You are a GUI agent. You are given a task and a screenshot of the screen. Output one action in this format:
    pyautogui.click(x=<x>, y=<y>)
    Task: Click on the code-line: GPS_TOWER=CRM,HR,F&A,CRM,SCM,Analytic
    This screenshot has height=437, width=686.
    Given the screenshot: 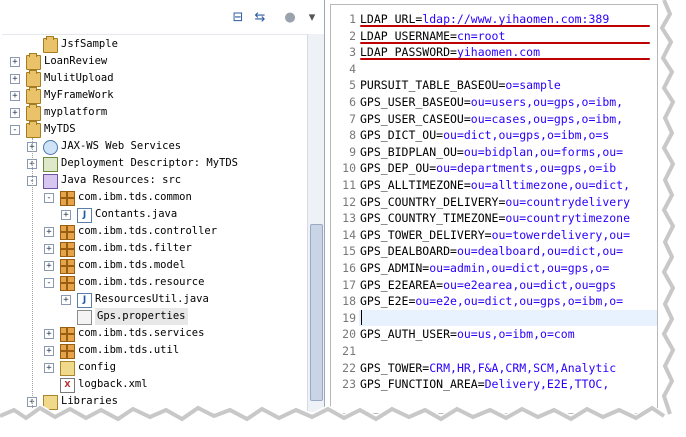 What is the action you would take?
    pyautogui.click(x=488, y=368)
    